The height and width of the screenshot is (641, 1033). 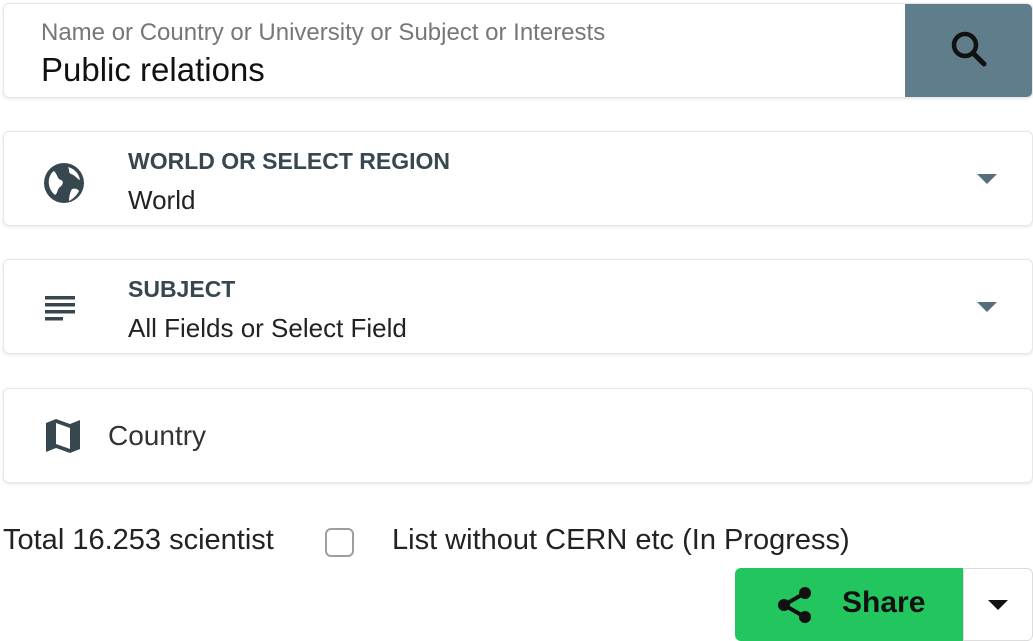 I want to click on region-select: WORLD OR SELECT REGION World, so click(x=518, y=178).